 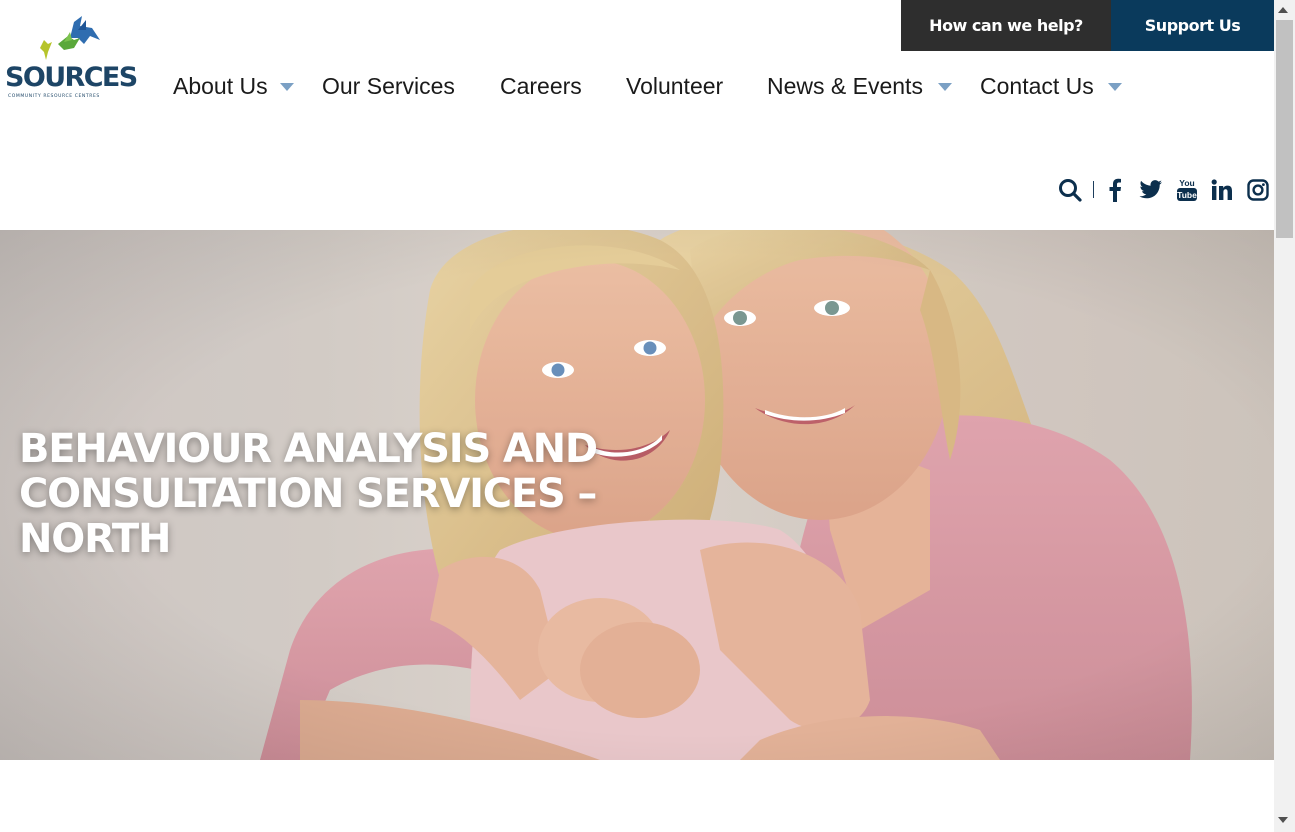 I want to click on scroll-up-arrow-icon, so click(x=1283, y=10).